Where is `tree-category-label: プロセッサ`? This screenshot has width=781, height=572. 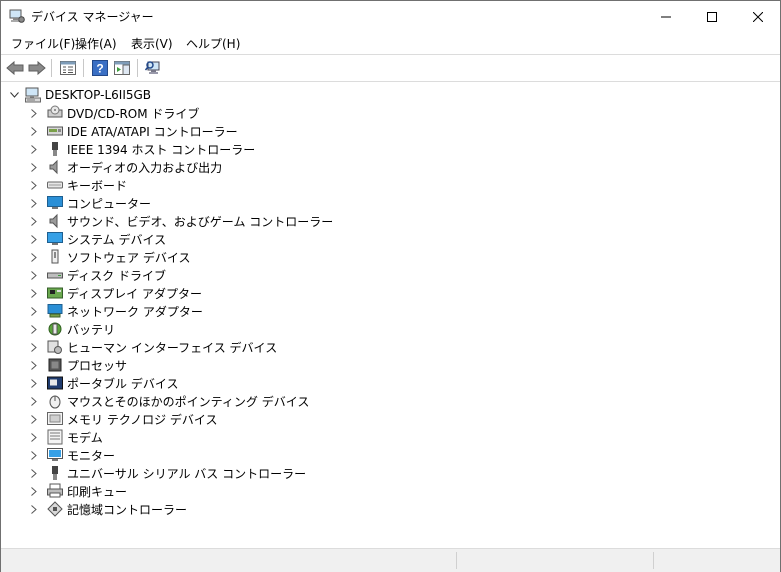
tree-category-label: プロセッサ is located at coordinates (97, 365).